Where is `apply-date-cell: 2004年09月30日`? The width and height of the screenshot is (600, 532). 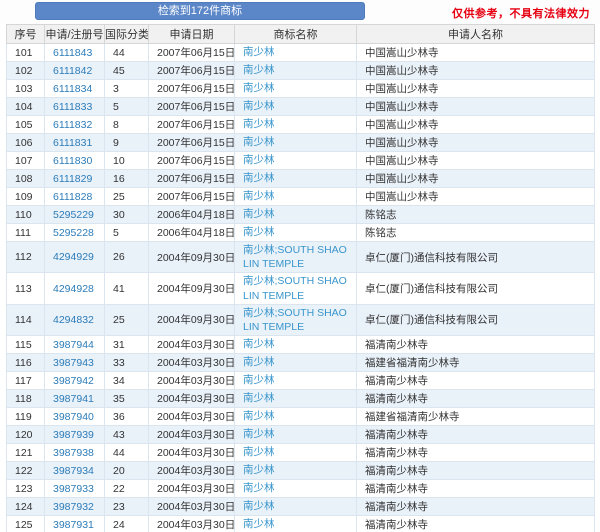 apply-date-cell: 2004年09月30日 is located at coordinates (191, 288).